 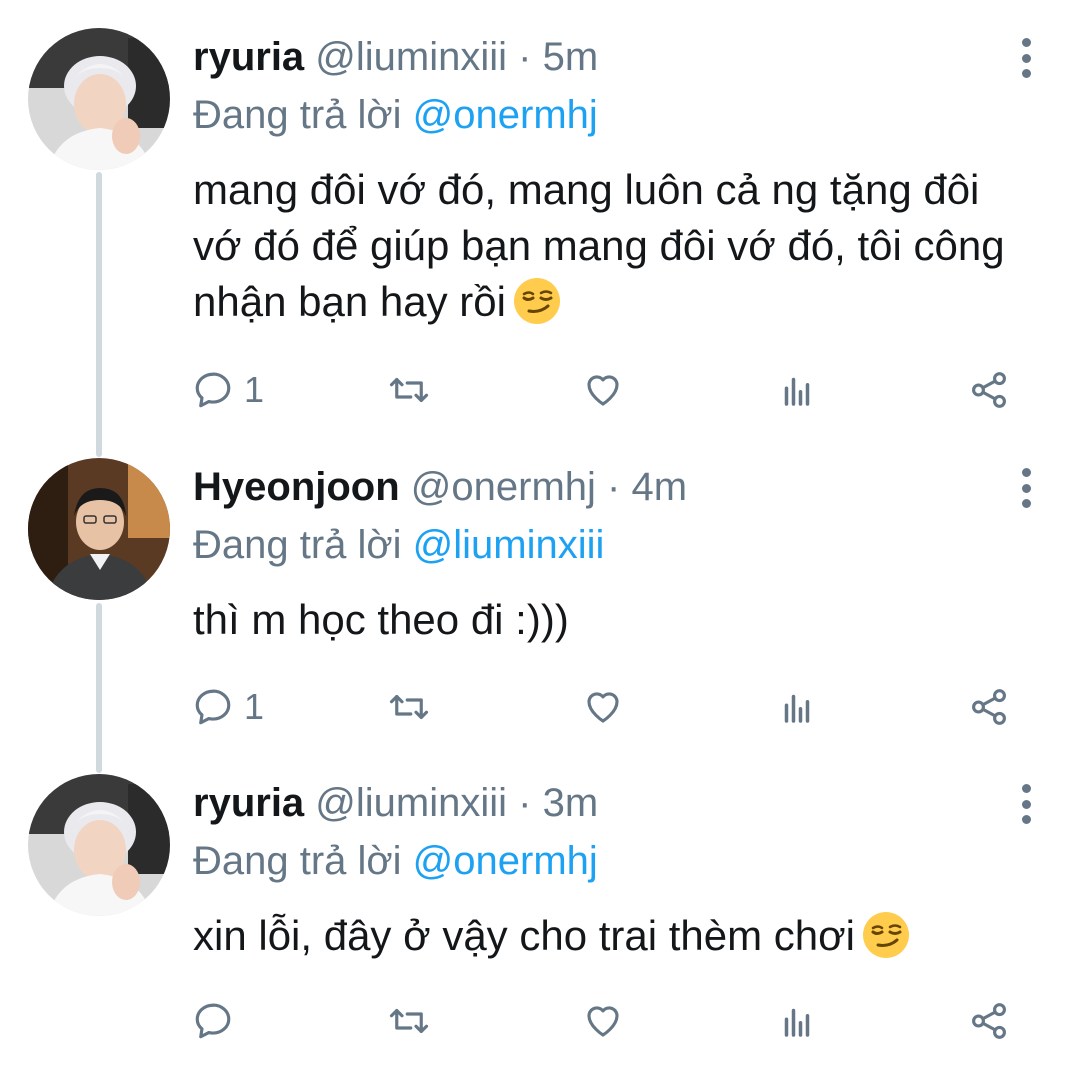 What do you see at coordinates (659, 487) in the screenshot?
I see `timestamp: 4m` at bounding box center [659, 487].